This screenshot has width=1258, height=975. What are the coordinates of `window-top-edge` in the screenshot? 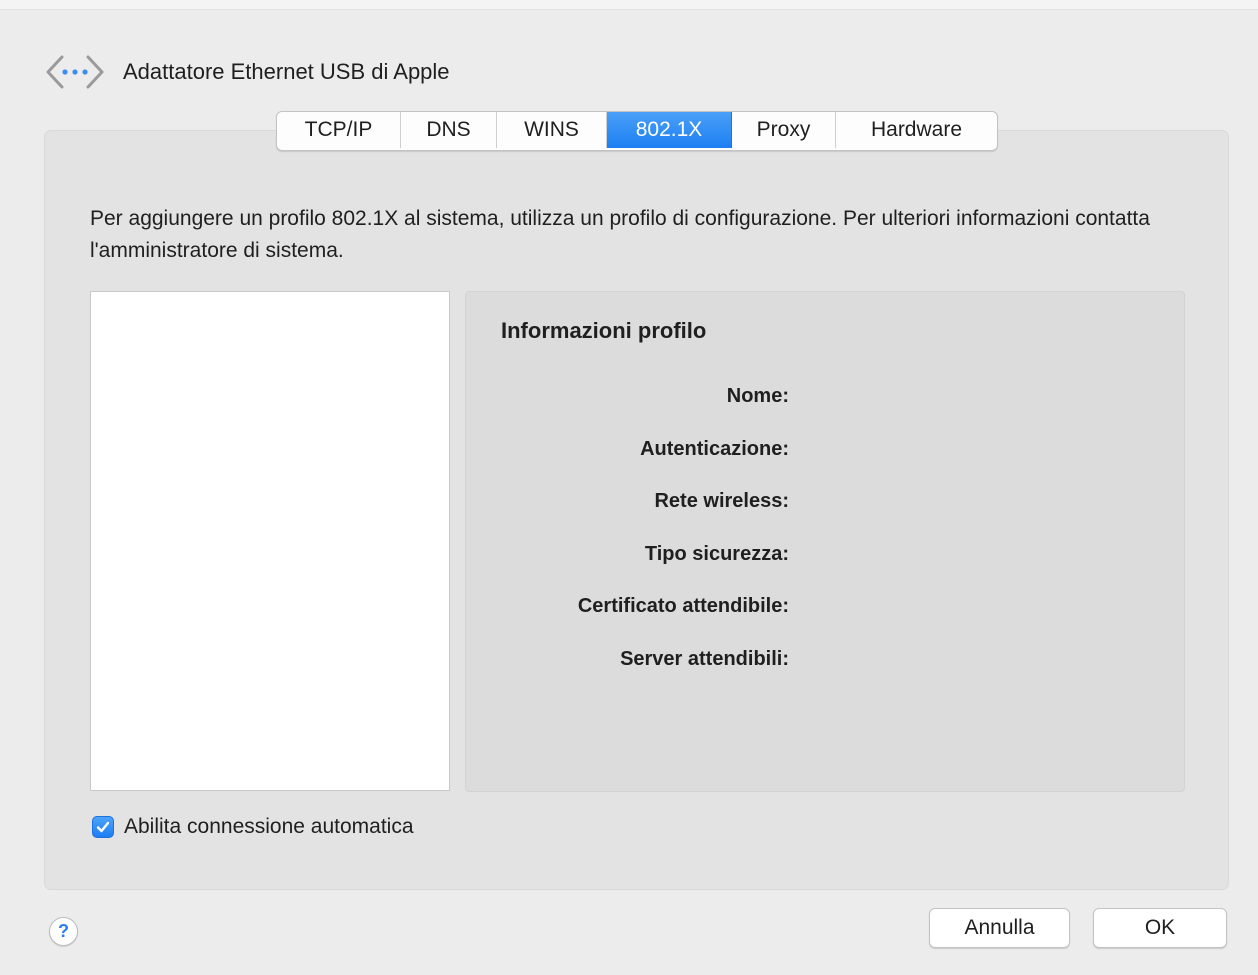 It's located at (629, 5).